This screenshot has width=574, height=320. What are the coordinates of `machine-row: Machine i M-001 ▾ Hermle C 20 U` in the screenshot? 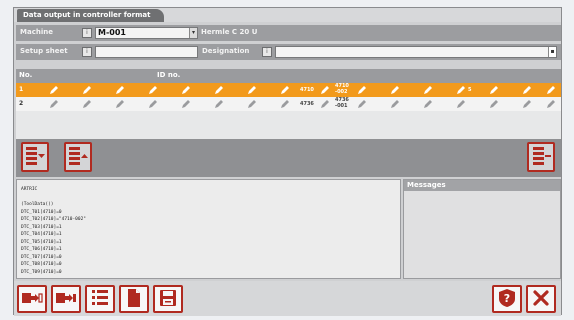 It's located at (288, 33).